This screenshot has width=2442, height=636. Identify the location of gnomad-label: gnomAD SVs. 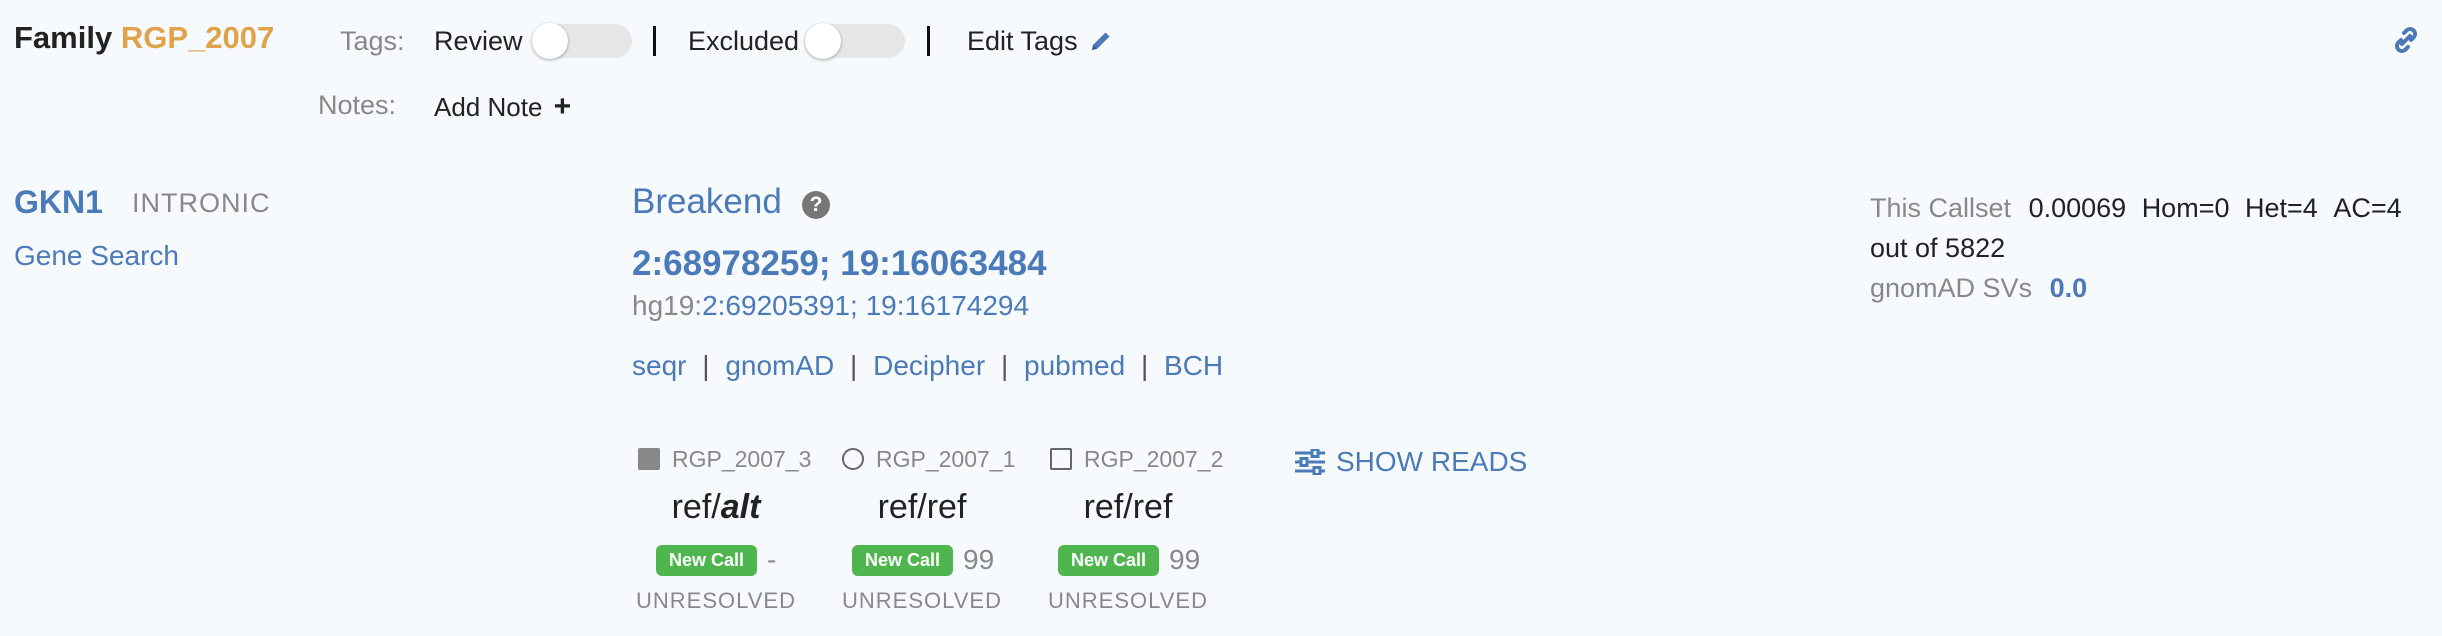
(1951, 288).